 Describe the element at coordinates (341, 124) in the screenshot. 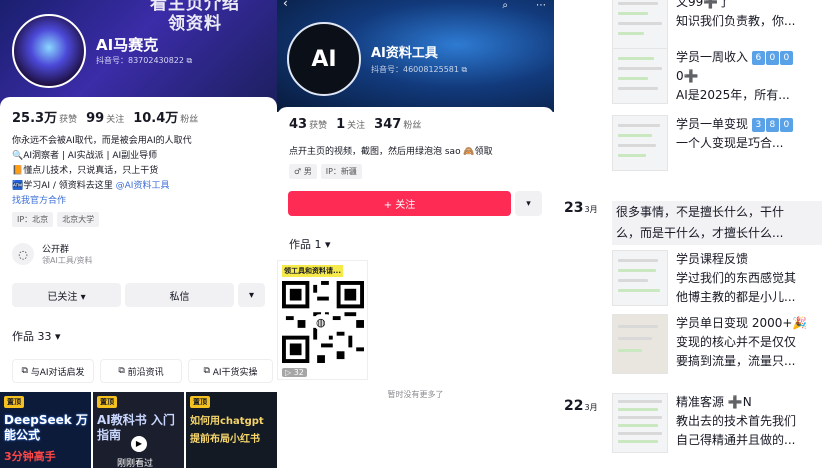

I see `stat-value: 1` at that location.